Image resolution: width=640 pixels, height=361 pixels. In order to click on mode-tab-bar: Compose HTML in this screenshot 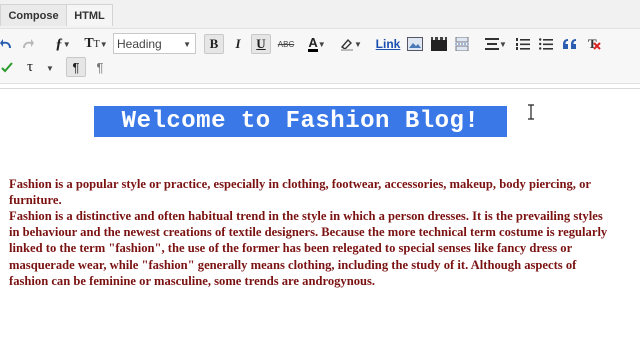, I will do `click(320, 14)`.